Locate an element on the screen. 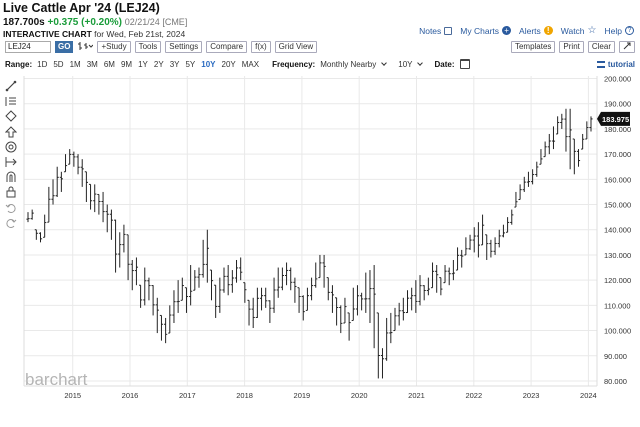  x-tick-label: 2022 is located at coordinates (473, 395).